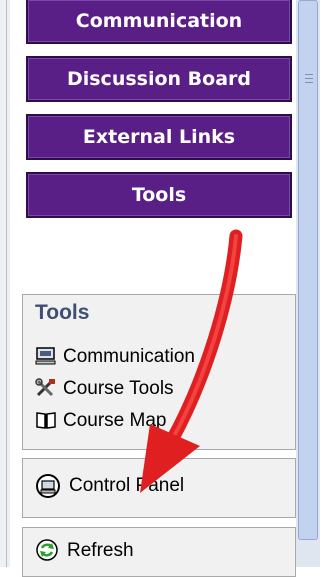  Describe the element at coordinates (47, 421) in the screenshot. I see `book-icon` at that location.